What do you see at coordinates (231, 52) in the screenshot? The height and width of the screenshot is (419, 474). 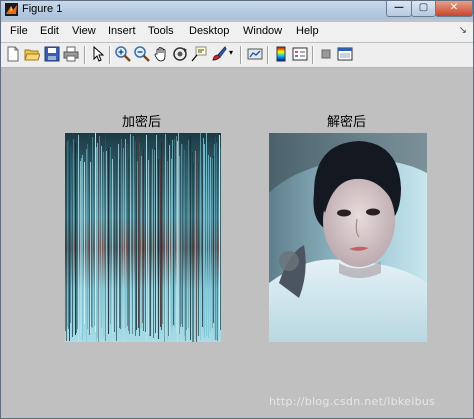 I see `brush-dropdown-arrow-icon: ▾` at bounding box center [231, 52].